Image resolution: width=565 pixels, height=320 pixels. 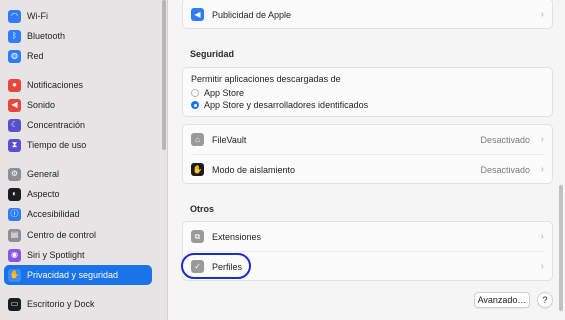 I want to click on sidebar-item-network: ◍ Red, so click(x=78, y=56).